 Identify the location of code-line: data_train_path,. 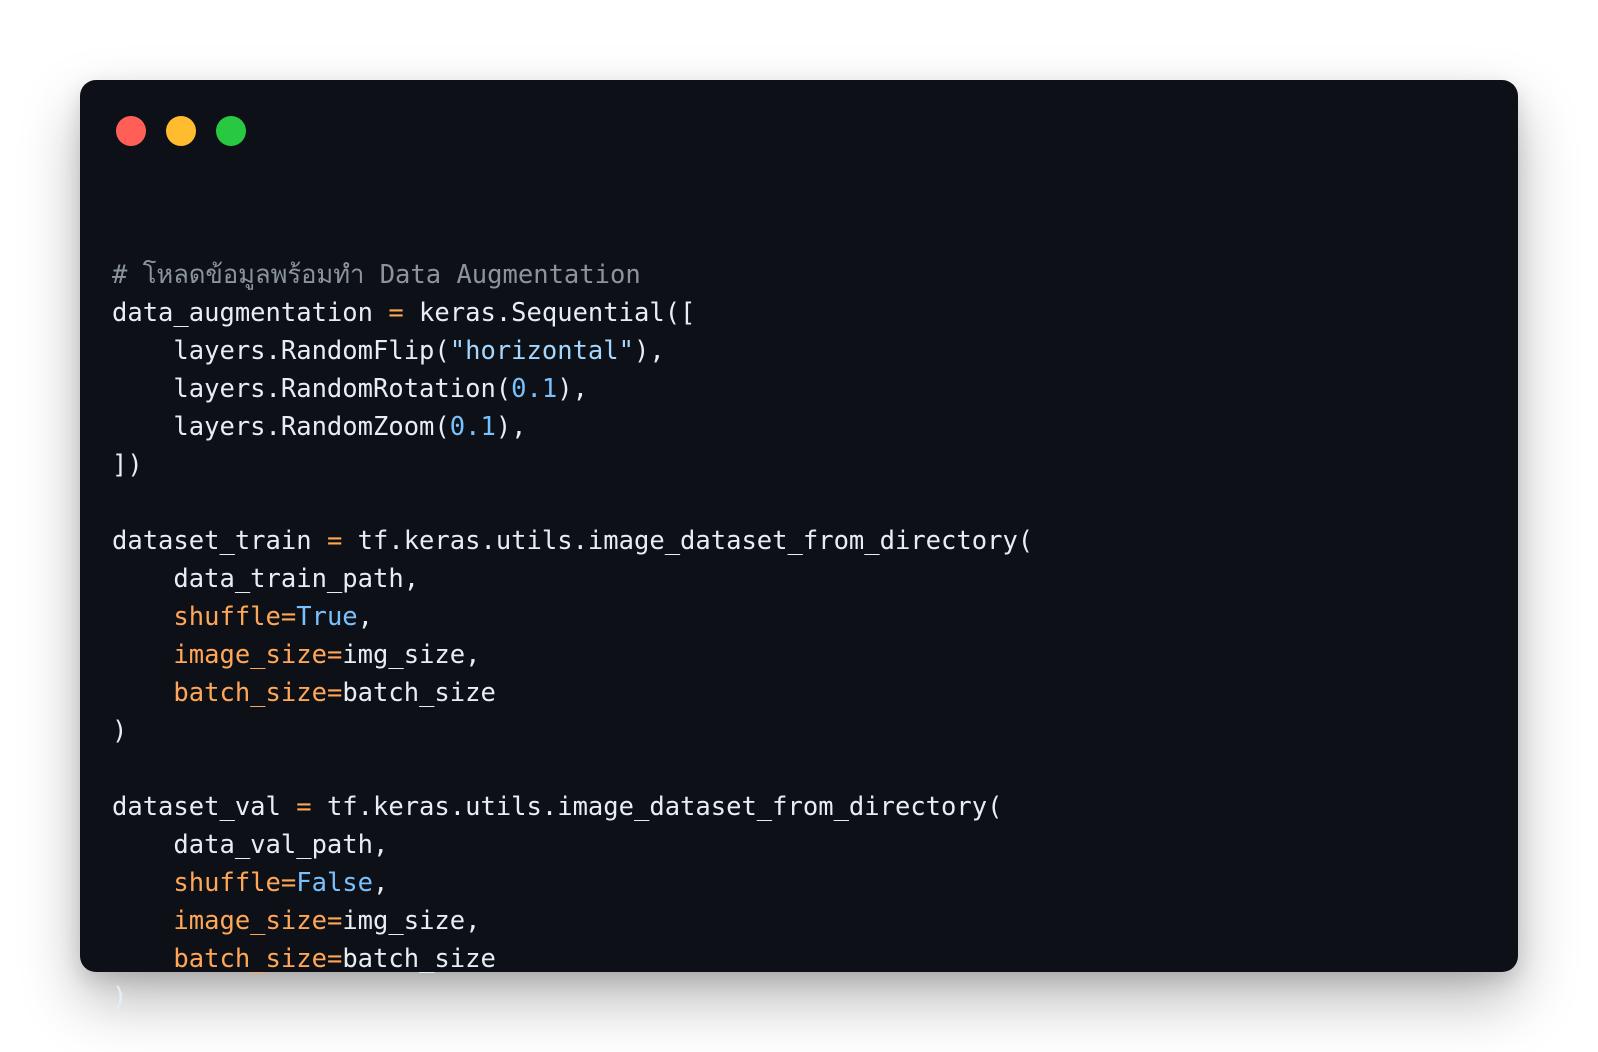
(572, 579).